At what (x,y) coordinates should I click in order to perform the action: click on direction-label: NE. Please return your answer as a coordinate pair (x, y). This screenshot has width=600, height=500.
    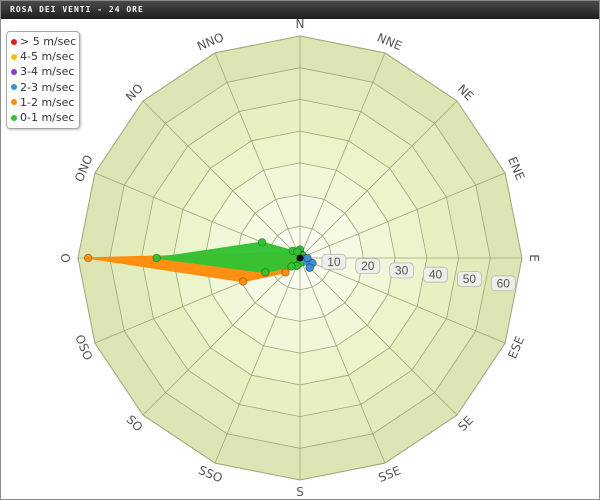
    Looking at the image, I should click on (466, 93).